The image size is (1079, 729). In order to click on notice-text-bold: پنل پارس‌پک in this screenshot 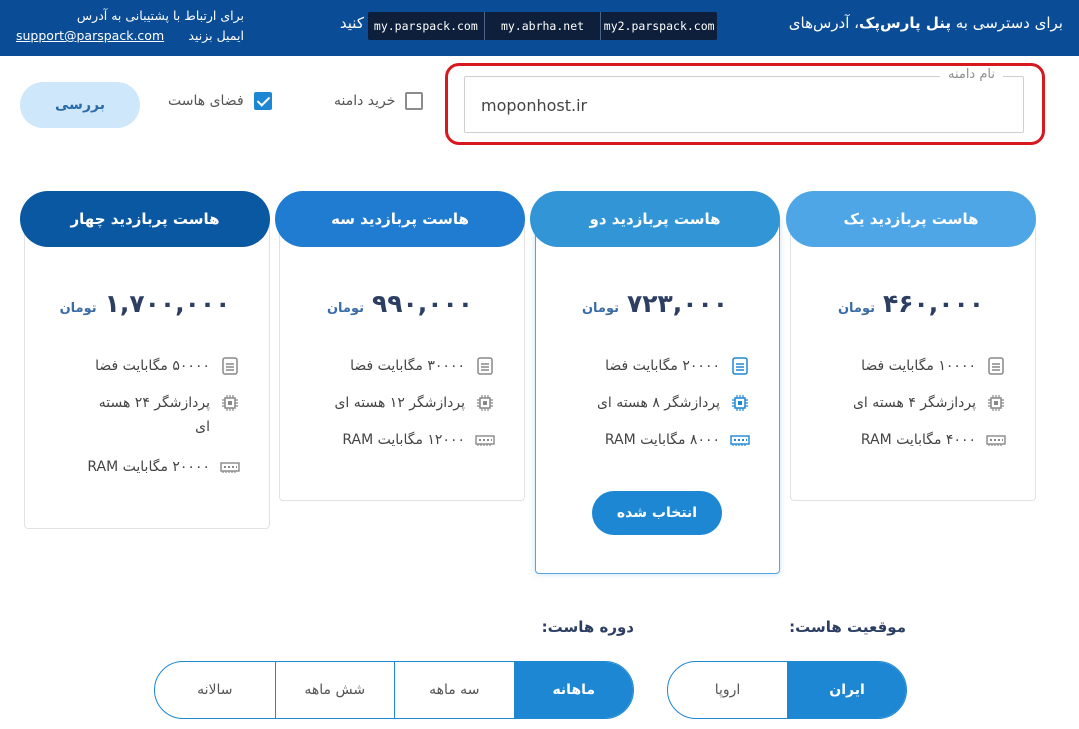, I will do `click(905, 23)`.